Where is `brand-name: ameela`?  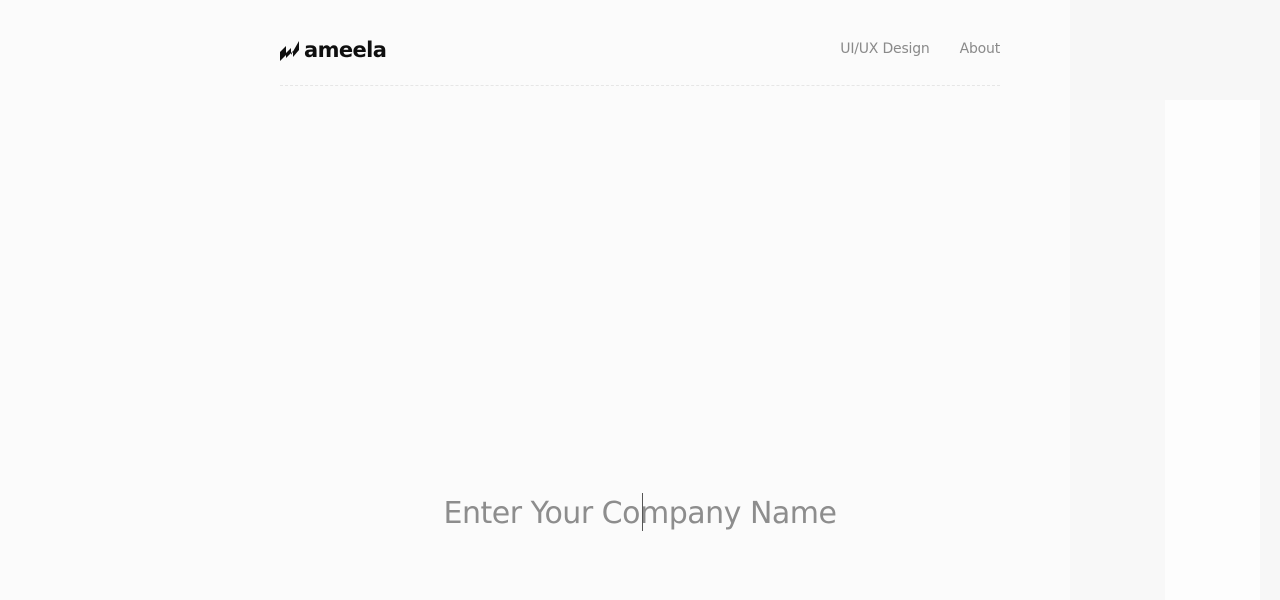 brand-name: ameela is located at coordinates (345, 50).